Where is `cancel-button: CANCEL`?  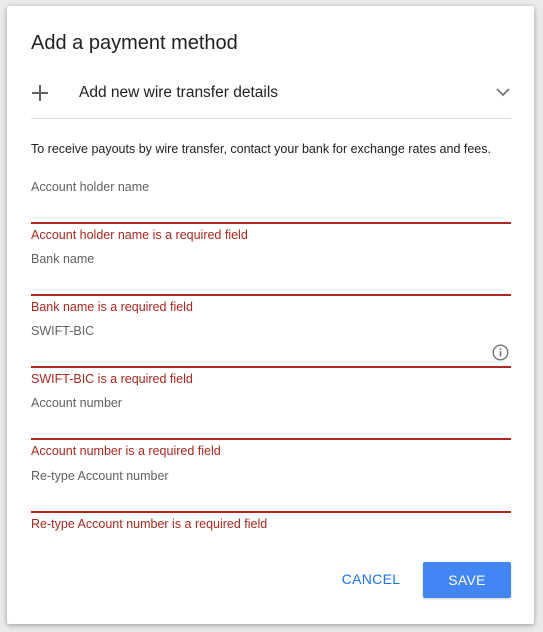
cancel-button: CANCEL is located at coordinates (371, 579).